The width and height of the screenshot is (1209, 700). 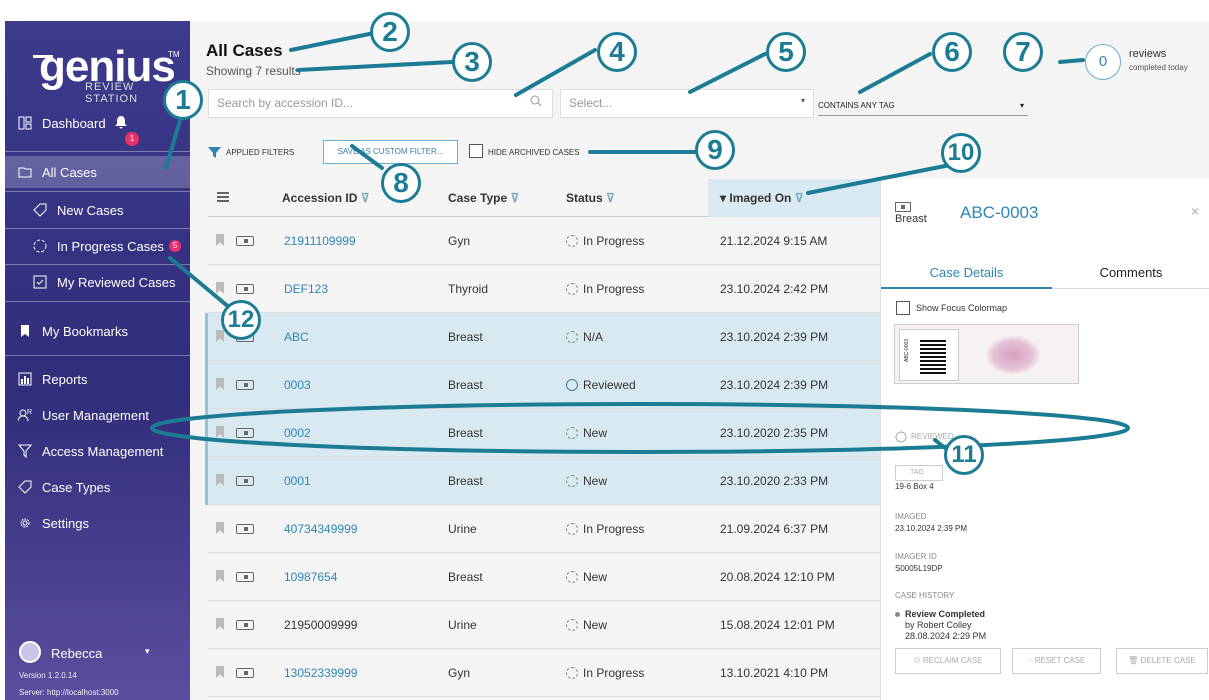 I want to click on nav-my-bookmarks: My Bookmarks, so click(x=97, y=331).